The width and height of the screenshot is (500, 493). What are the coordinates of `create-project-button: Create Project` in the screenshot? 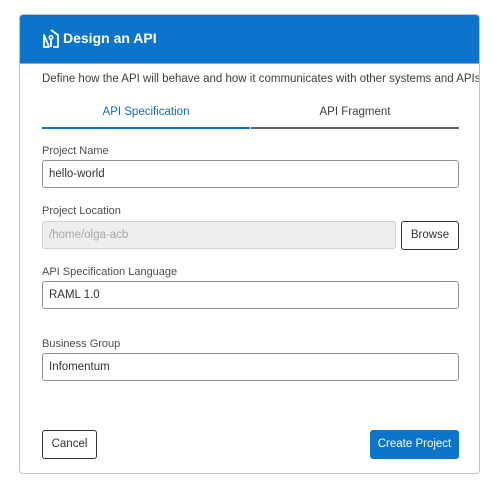 It's located at (414, 444).